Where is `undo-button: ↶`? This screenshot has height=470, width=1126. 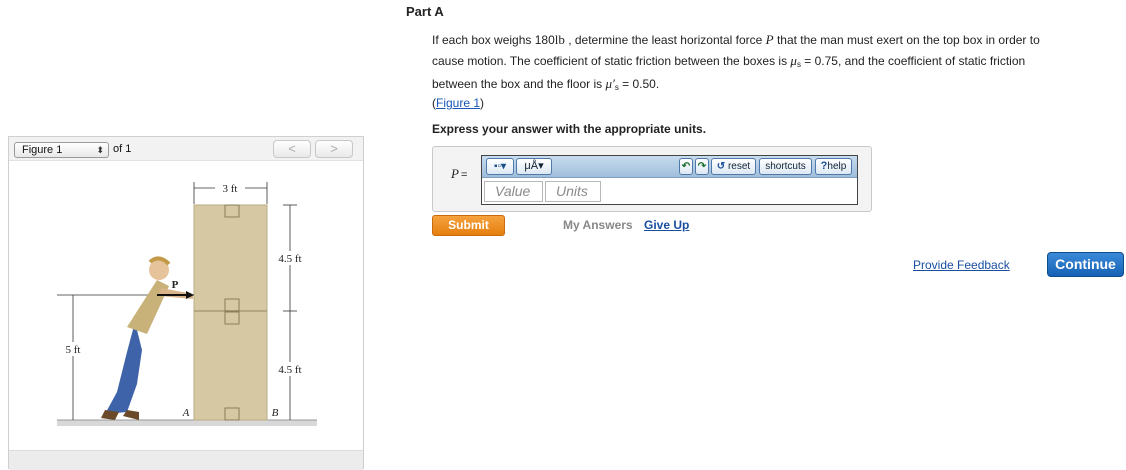
undo-button: ↶ is located at coordinates (686, 166).